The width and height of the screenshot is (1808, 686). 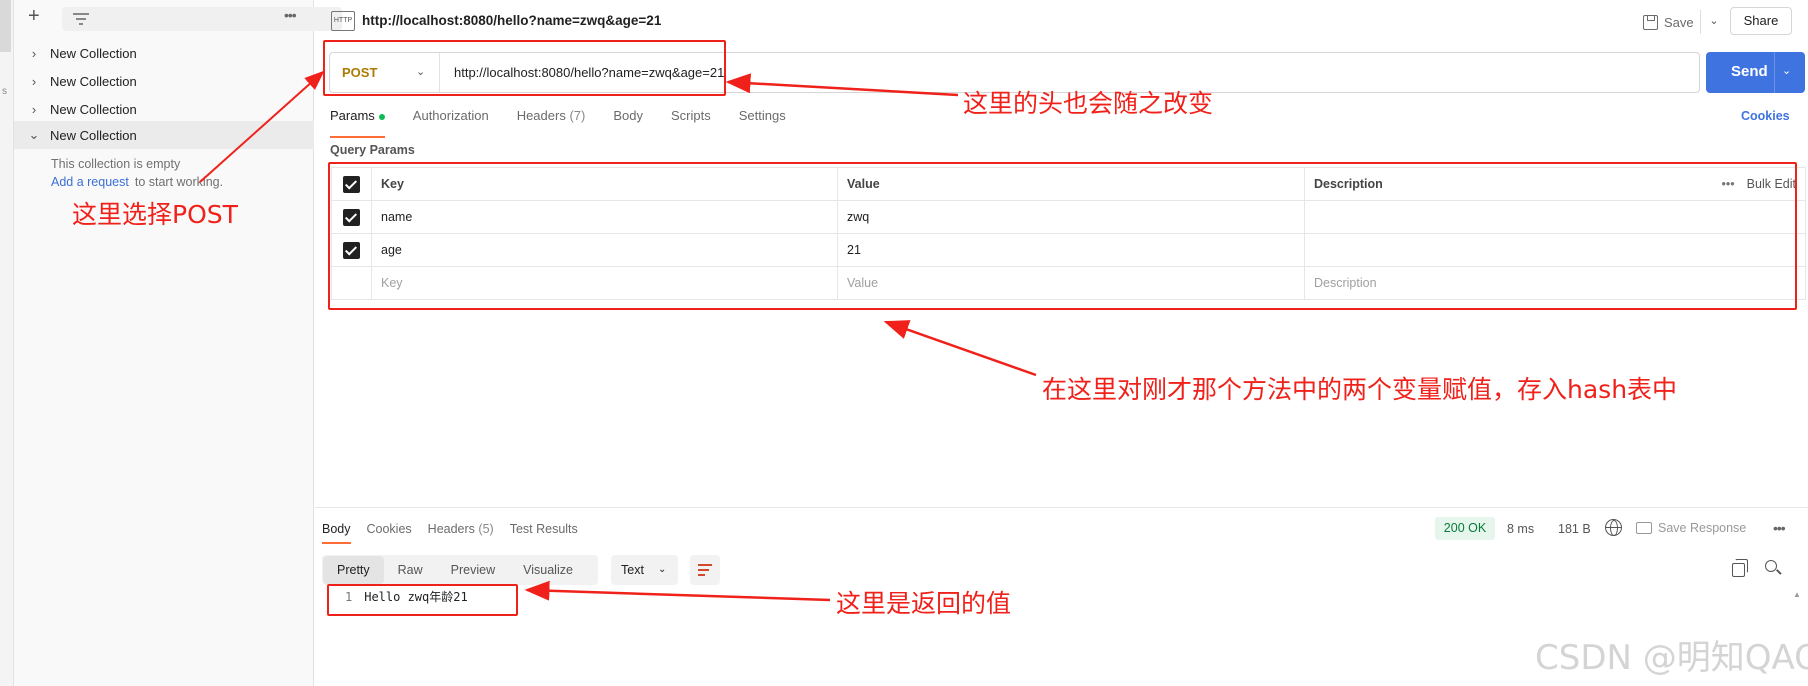 What do you see at coordinates (1749, 71) in the screenshot?
I see `send-label: Send` at bounding box center [1749, 71].